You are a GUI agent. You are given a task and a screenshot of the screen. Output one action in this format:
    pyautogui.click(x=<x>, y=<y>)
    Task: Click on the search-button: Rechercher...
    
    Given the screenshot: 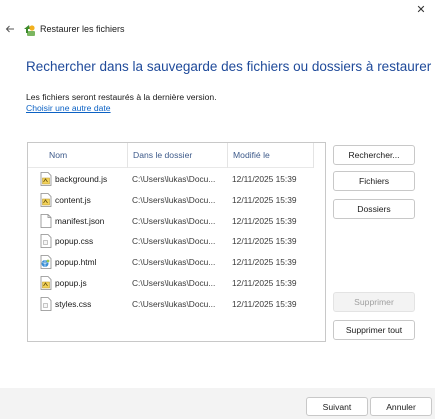 What is the action you would take?
    pyautogui.click(x=374, y=155)
    